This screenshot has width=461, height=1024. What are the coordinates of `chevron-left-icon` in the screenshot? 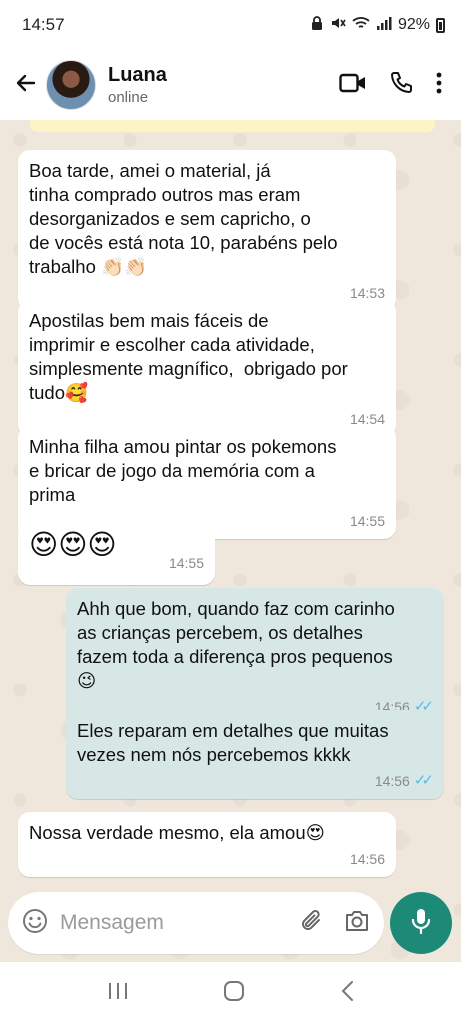 It's located at (347, 990).